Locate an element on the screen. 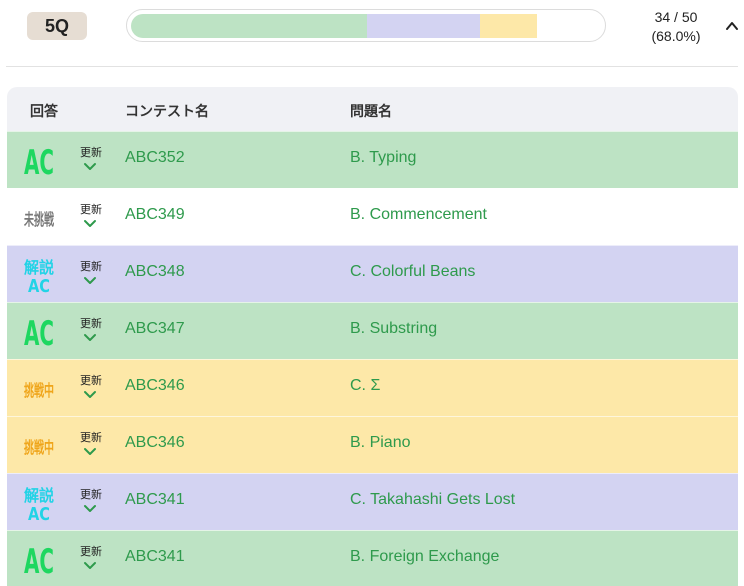  status-mark: 未挑戦 is located at coordinates (38, 219).